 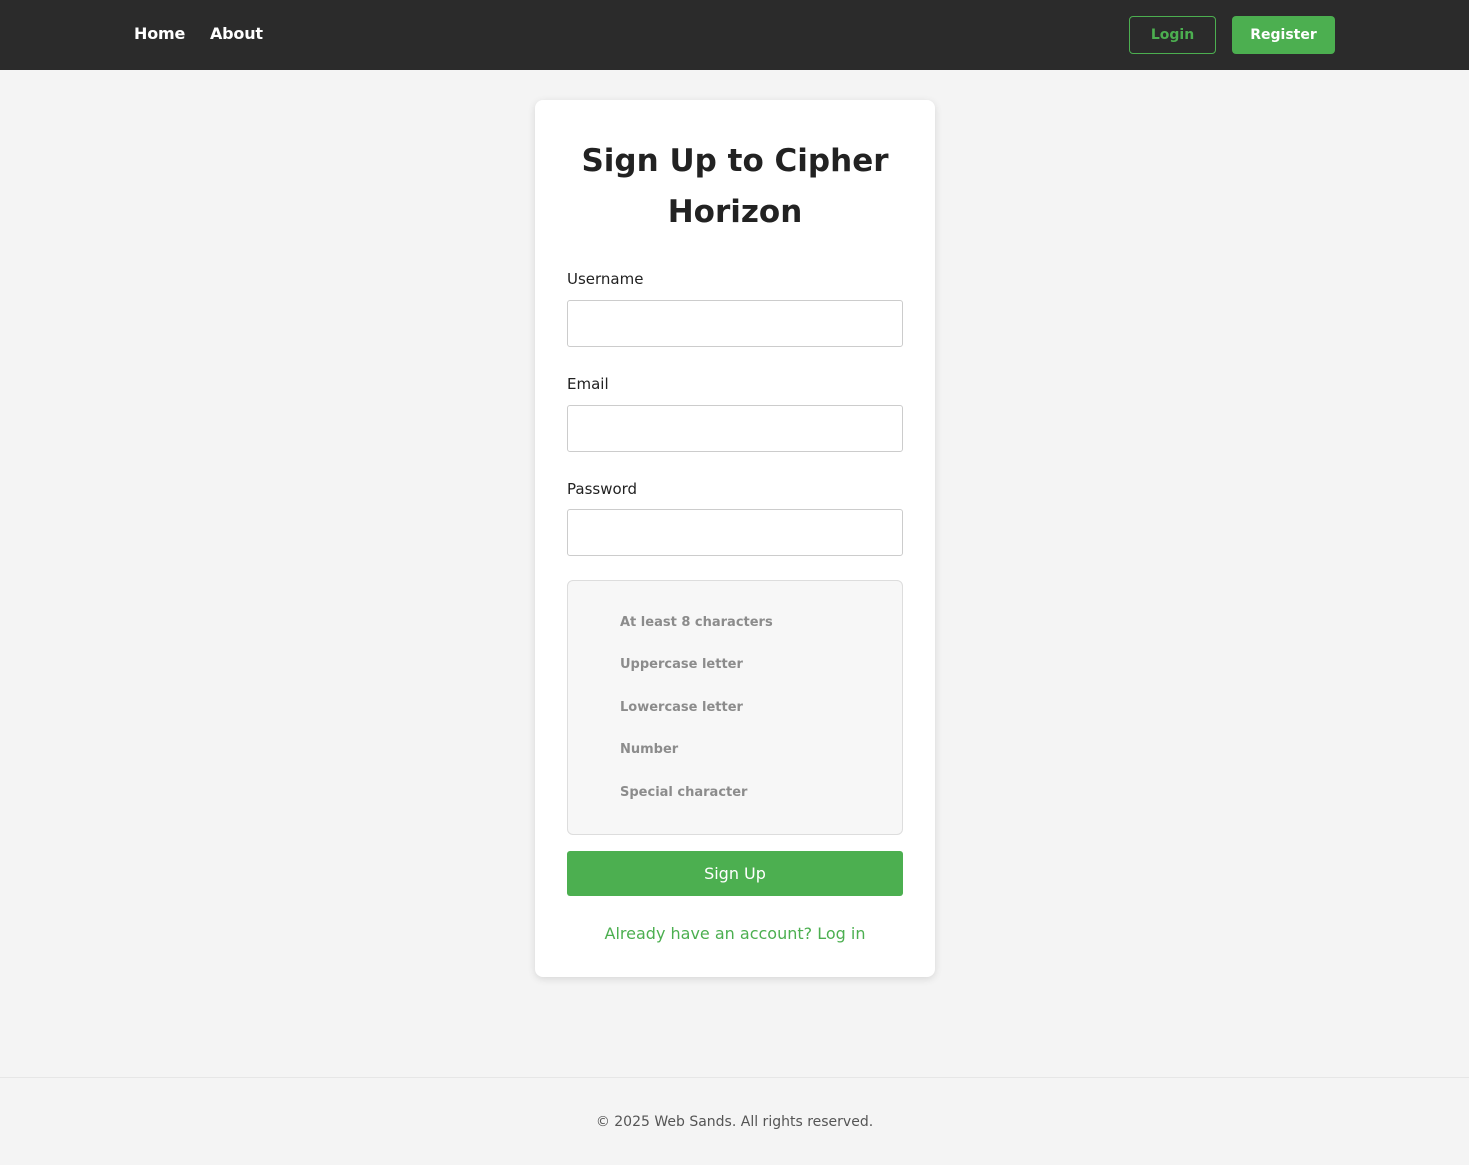 I want to click on nav-about-link: About, so click(x=236, y=33).